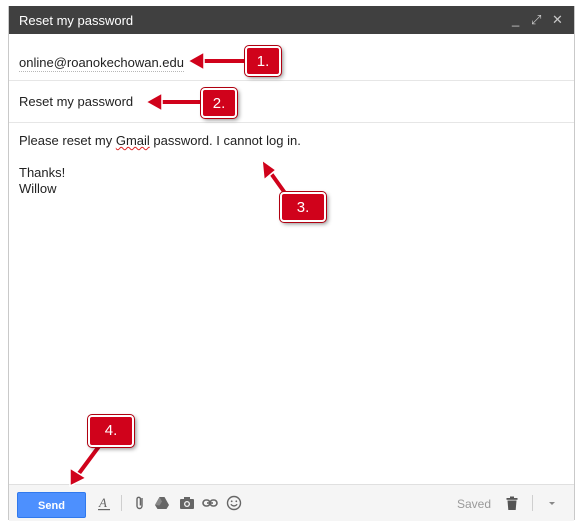  What do you see at coordinates (42, 172) in the screenshot?
I see `body-line-3: Thanks!` at bounding box center [42, 172].